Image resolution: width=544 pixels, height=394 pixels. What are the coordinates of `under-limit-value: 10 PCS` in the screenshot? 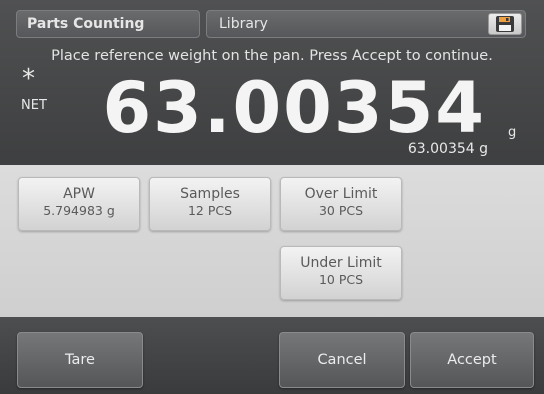 It's located at (341, 279).